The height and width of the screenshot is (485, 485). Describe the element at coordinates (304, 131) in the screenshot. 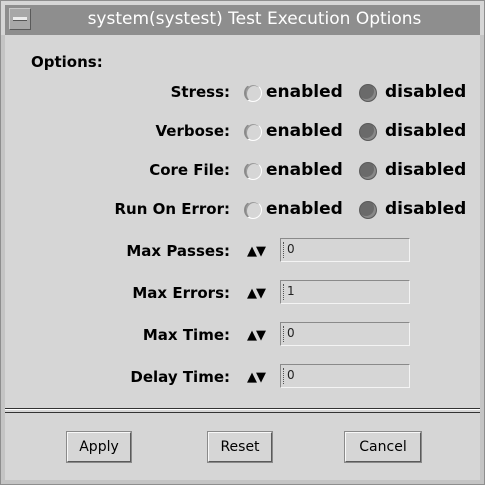

I see `verbose-enabled-label: enabled` at that location.